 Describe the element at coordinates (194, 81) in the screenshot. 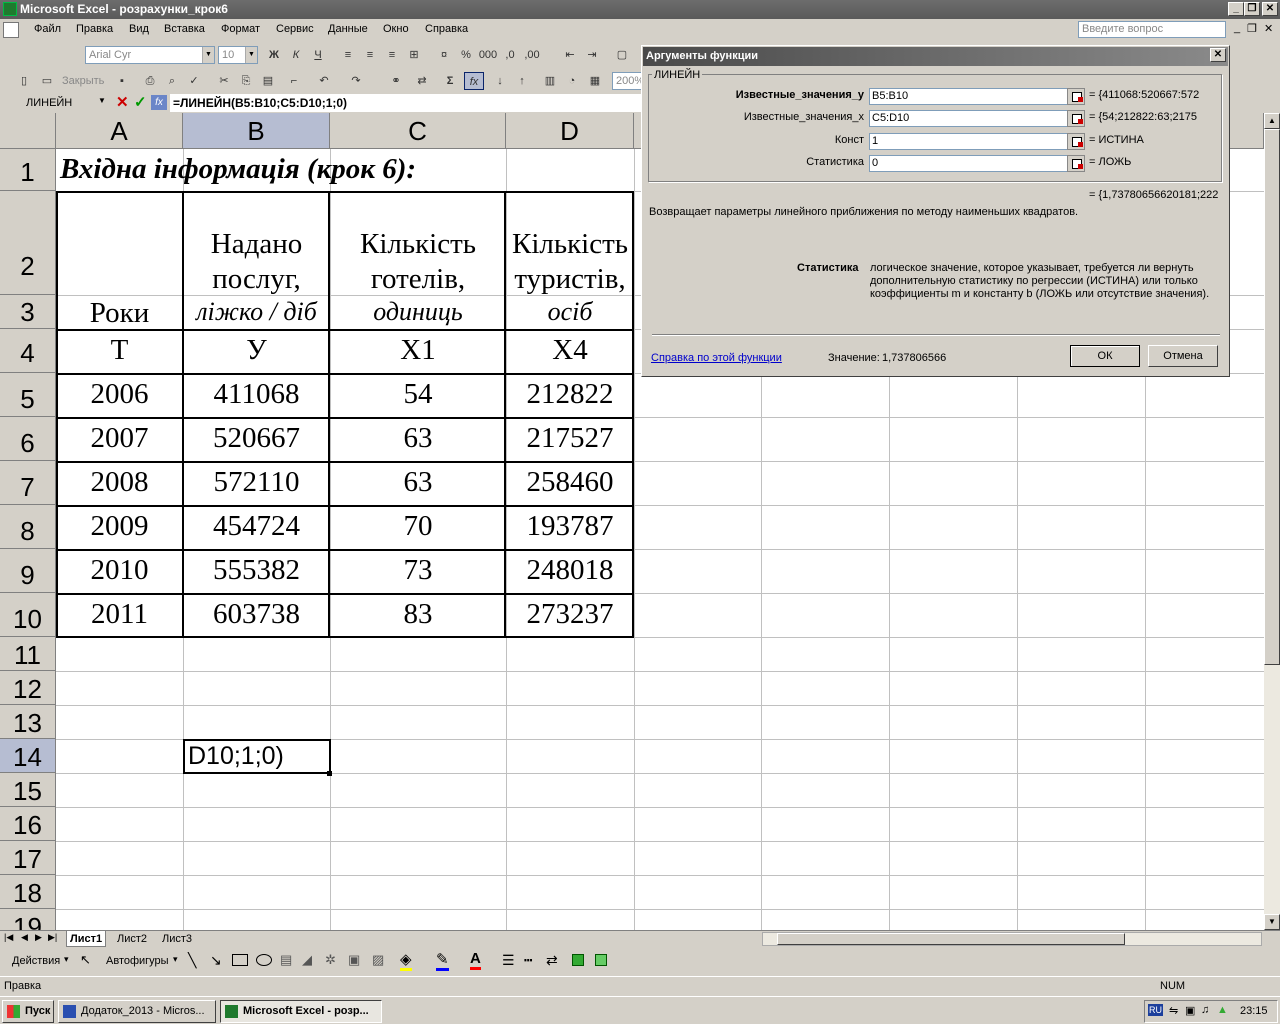

I see `spelling-icon: ✓` at that location.